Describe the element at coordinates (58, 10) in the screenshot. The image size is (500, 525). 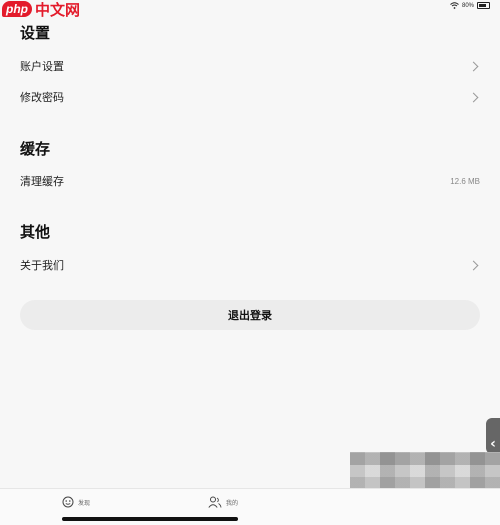
I see `watermark-text: 中文网` at that location.